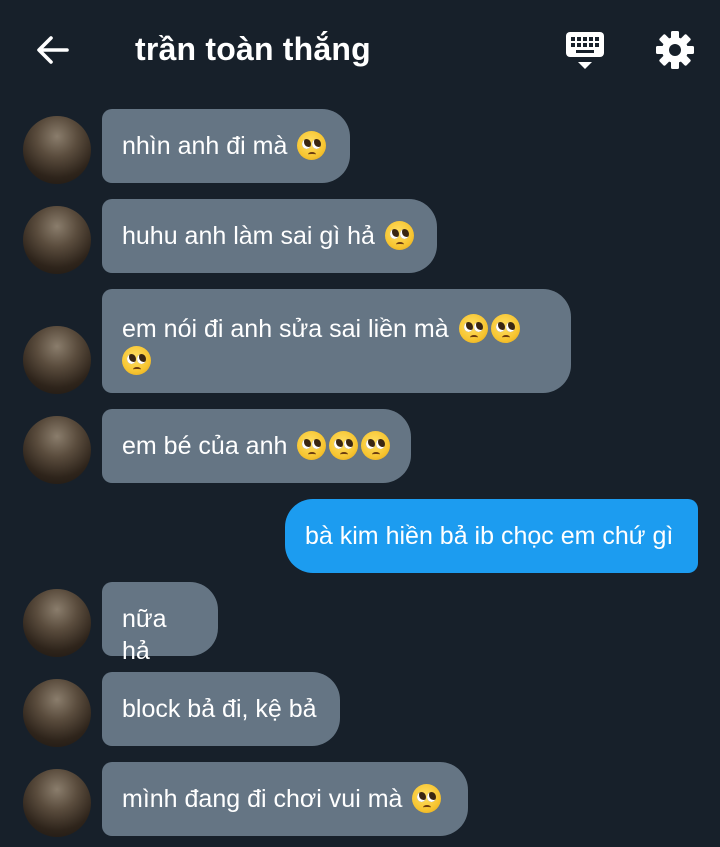 The image size is (720, 847). I want to click on back-button, so click(52, 50).